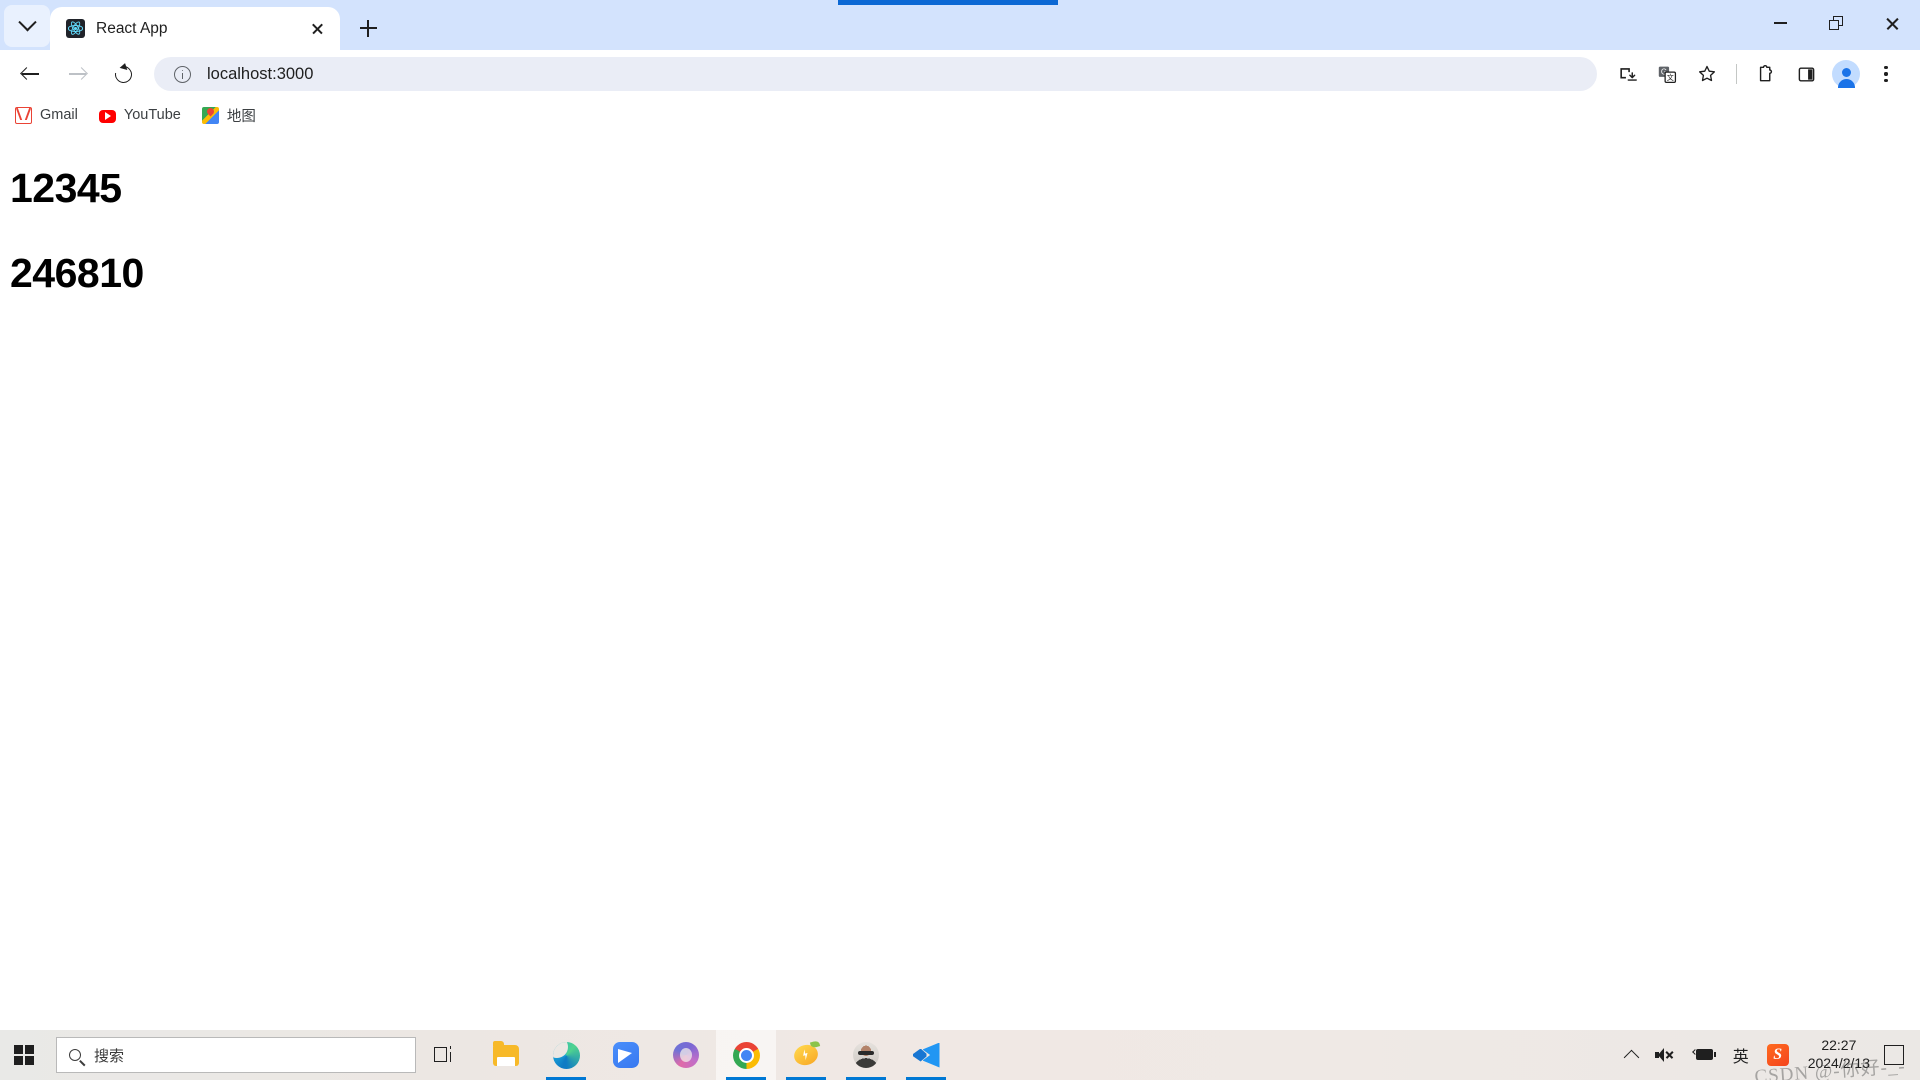  Describe the element at coordinates (23, 115) in the screenshot. I see `gmail-icon` at that location.